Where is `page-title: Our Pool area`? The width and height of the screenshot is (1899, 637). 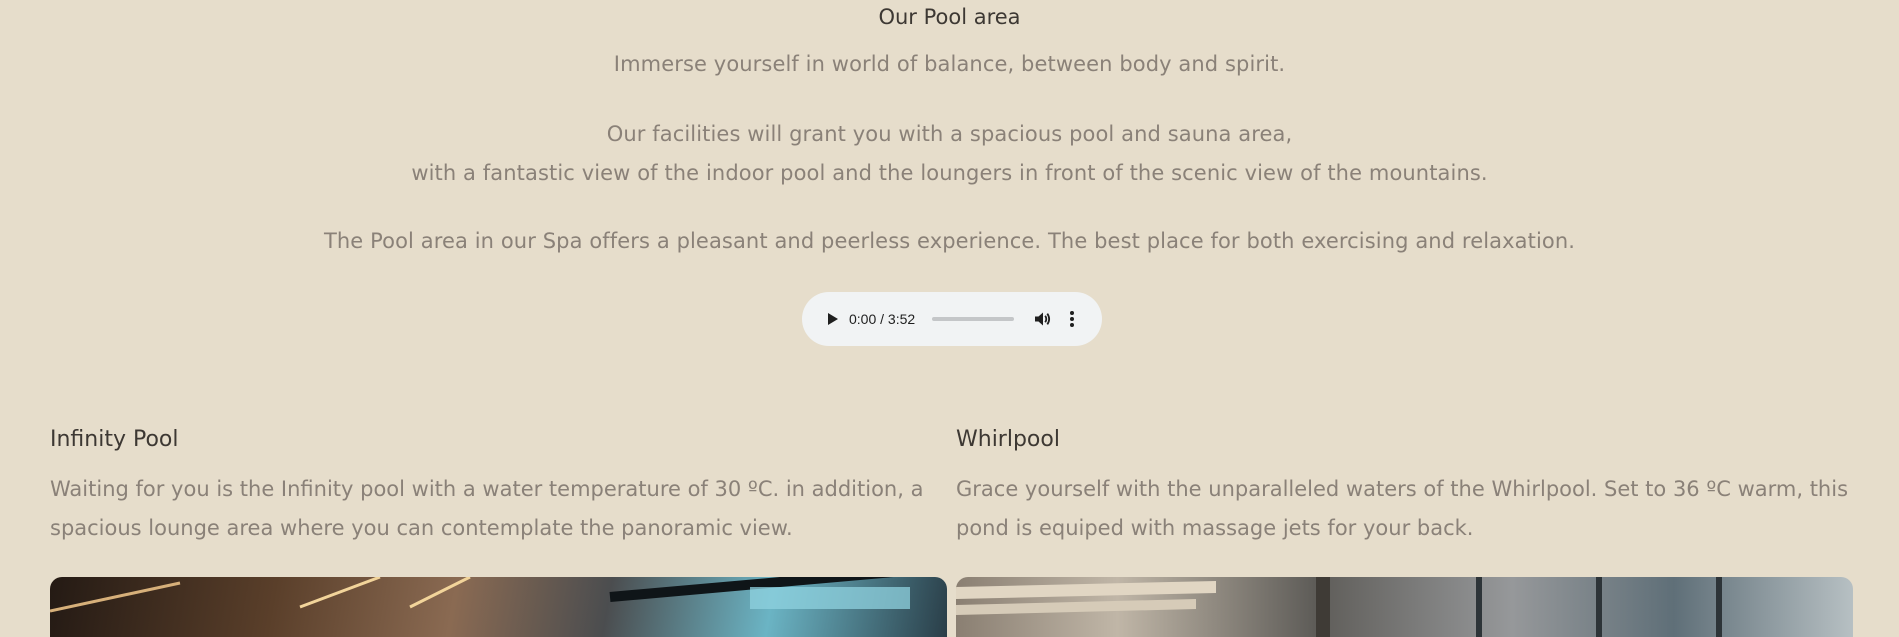
page-title: Our Pool area is located at coordinates (949, 17).